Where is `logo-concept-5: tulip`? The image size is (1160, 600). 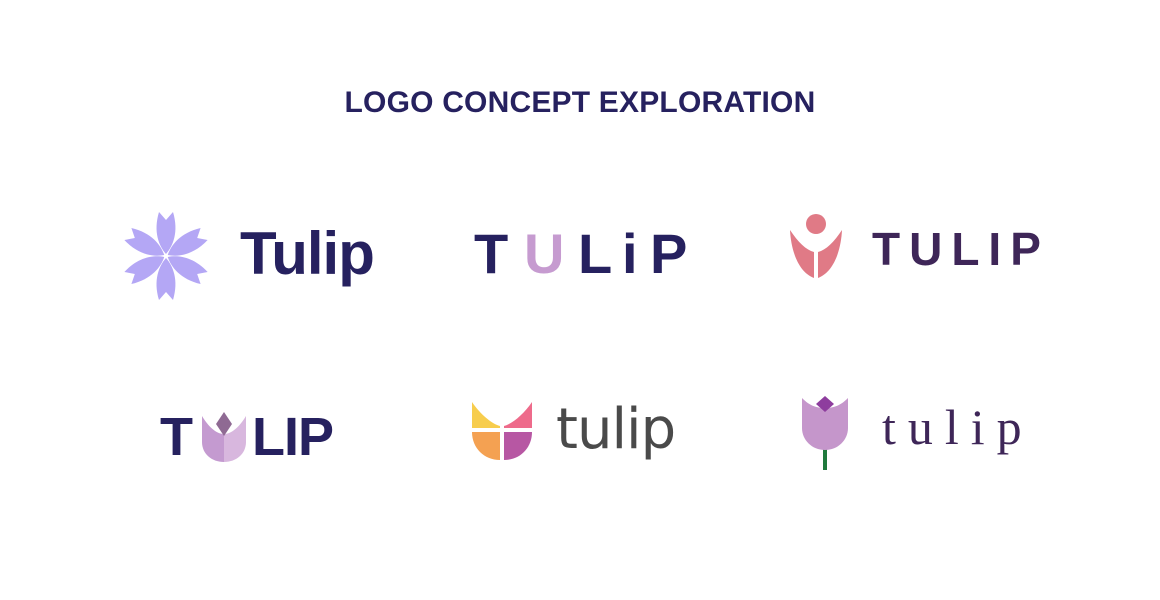 logo-concept-5: tulip is located at coordinates (585, 436).